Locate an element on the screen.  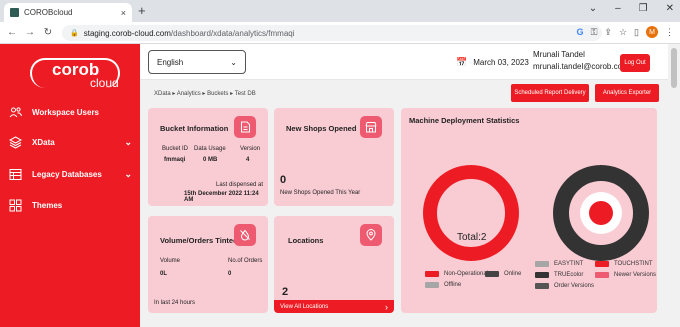
legend-label: Order Versions is located at coordinates (574, 286).